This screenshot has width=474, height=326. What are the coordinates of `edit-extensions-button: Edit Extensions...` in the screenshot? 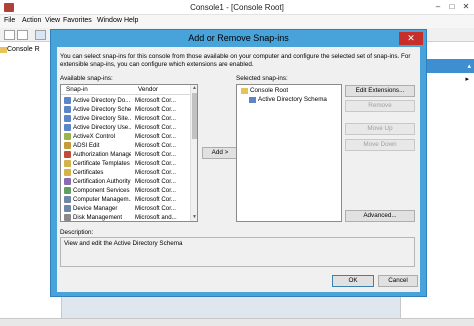 It's located at (380, 91).